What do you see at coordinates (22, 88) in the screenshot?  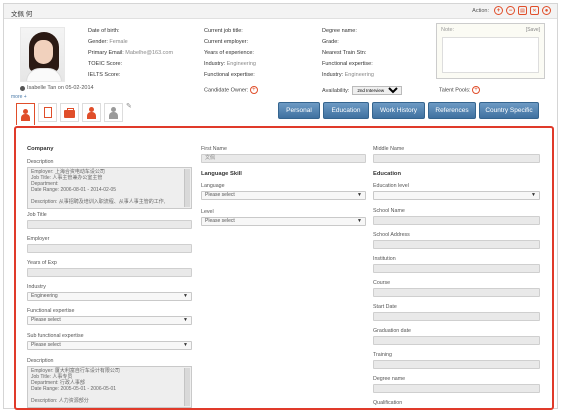 I see `user-small-icon` at bounding box center [22, 88].